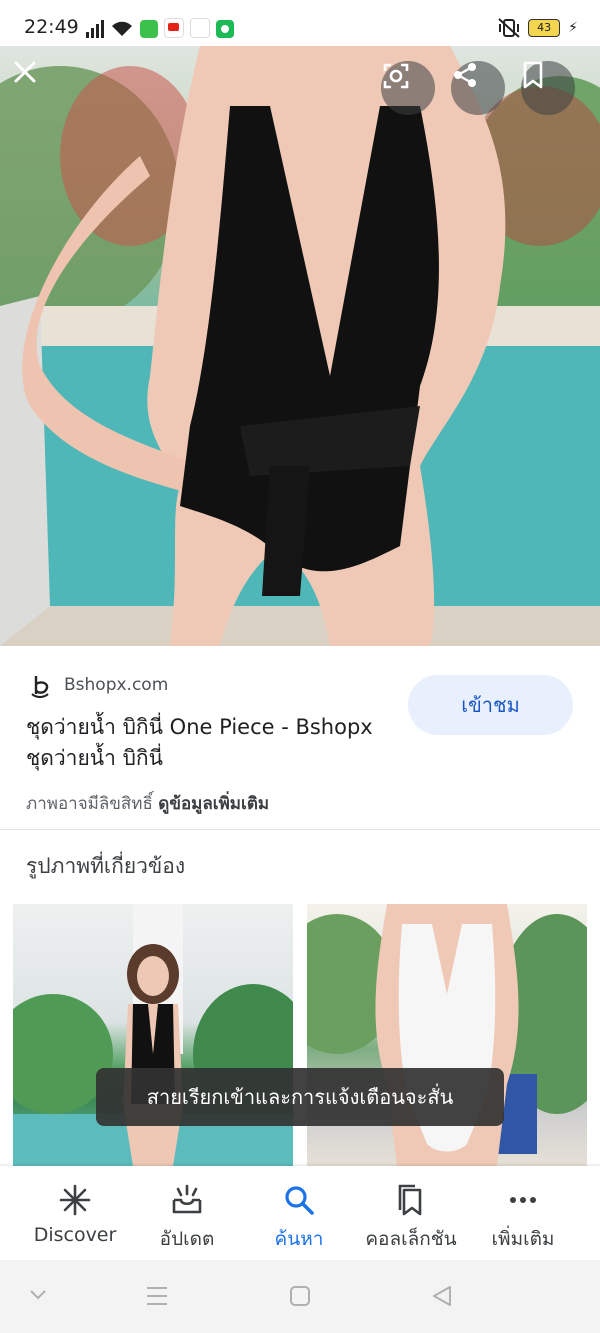  I want to click on visit-button: เข้าชม, so click(490, 705).